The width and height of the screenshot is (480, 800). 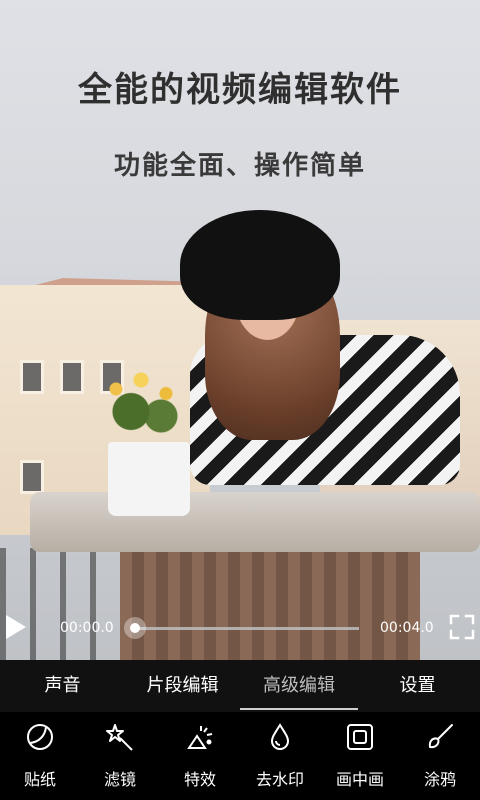 I want to click on player-controls: 00:00.0 00:04.0, so click(x=240, y=628).